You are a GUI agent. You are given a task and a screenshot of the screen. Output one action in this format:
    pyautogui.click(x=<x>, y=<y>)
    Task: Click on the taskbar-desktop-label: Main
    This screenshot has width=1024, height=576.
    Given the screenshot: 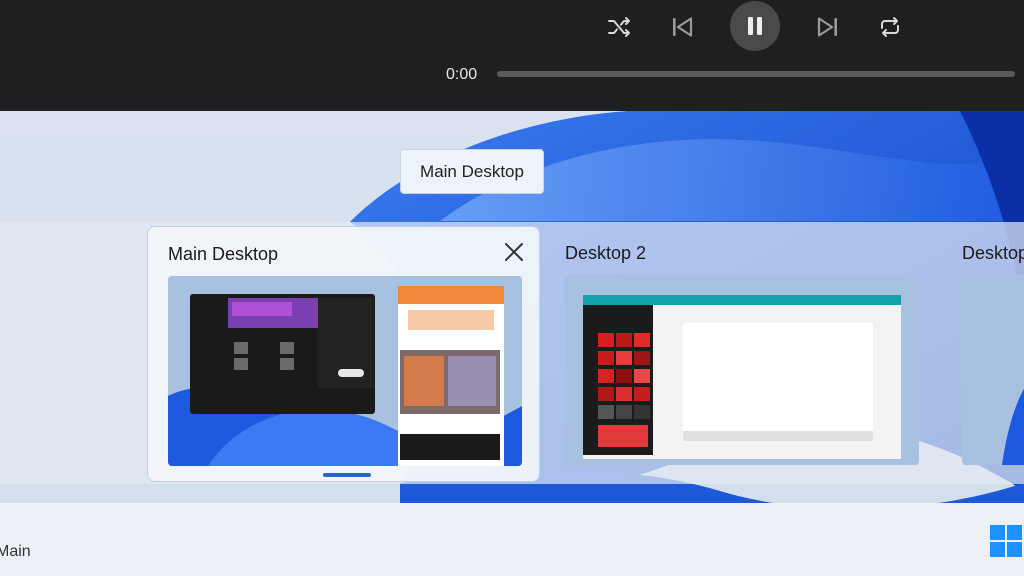 What is the action you would take?
    pyautogui.click(x=15, y=551)
    